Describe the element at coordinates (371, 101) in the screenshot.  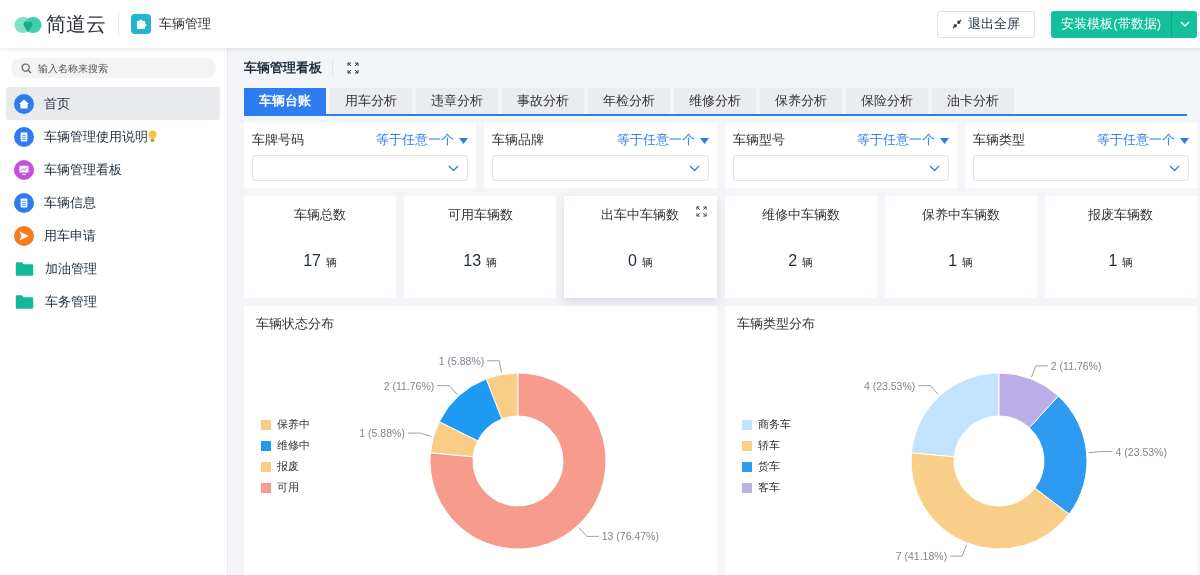
I see `tab: 用车分析` at that location.